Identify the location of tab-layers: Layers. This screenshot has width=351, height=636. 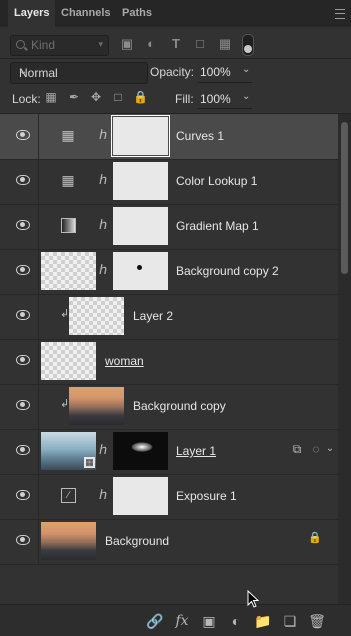
(32, 13).